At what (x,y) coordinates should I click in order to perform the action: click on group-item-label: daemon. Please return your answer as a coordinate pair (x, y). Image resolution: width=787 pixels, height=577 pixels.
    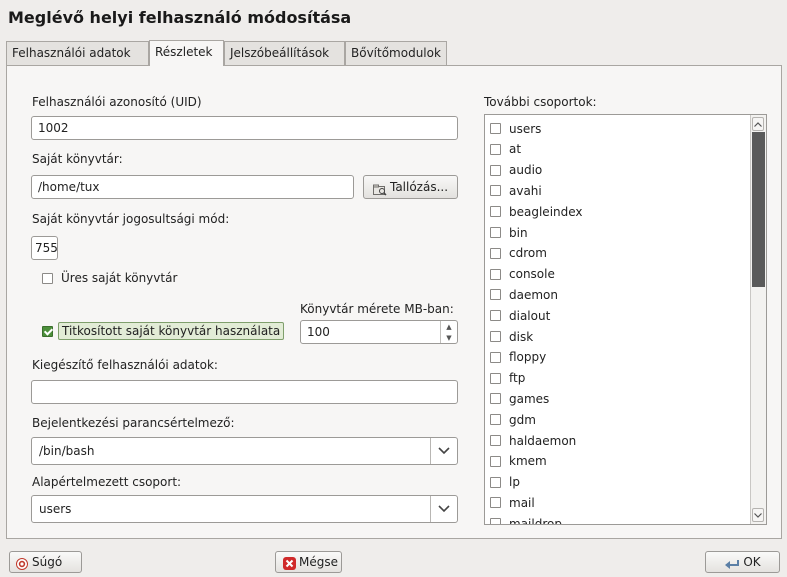
    Looking at the image, I should click on (533, 294).